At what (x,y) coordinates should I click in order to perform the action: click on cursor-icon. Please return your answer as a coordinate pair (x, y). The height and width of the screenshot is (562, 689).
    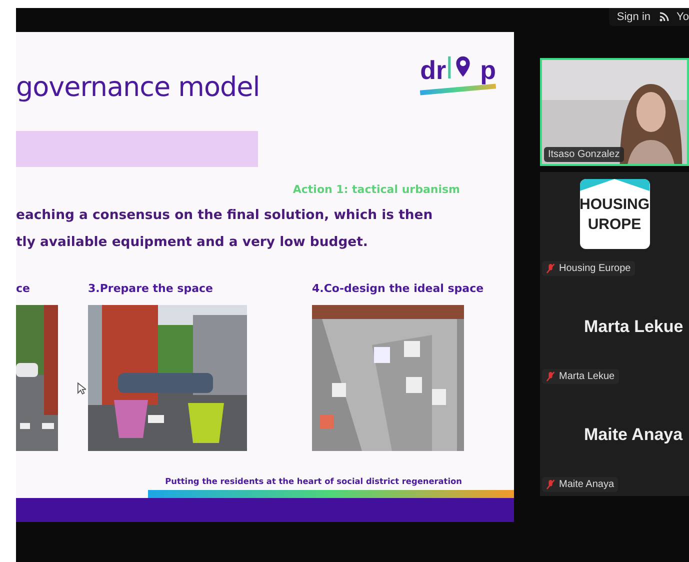
    Looking at the image, I should click on (81, 388).